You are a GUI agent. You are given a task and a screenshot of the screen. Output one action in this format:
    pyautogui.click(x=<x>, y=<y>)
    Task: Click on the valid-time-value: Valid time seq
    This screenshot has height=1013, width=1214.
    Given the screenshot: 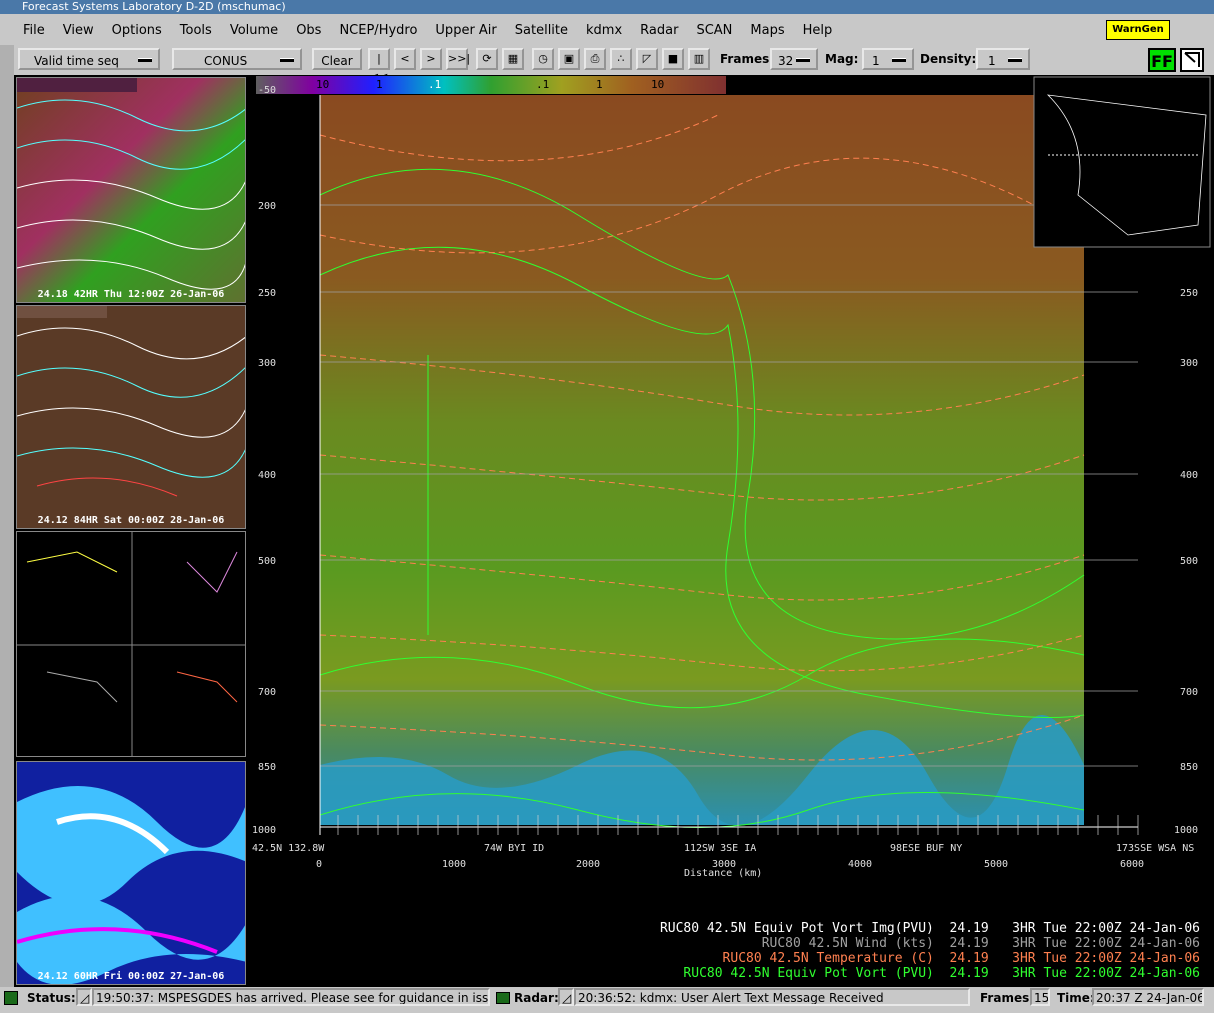 What is the action you would take?
    pyautogui.click(x=76, y=61)
    